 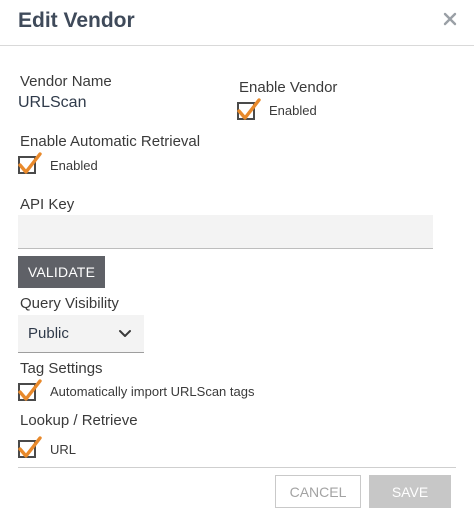 What do you see at coordinates (79, 420) in the screenshot?
I see `lookup-retrieve-label: Lookup / Retrieve` at bounding box center [79, 420].